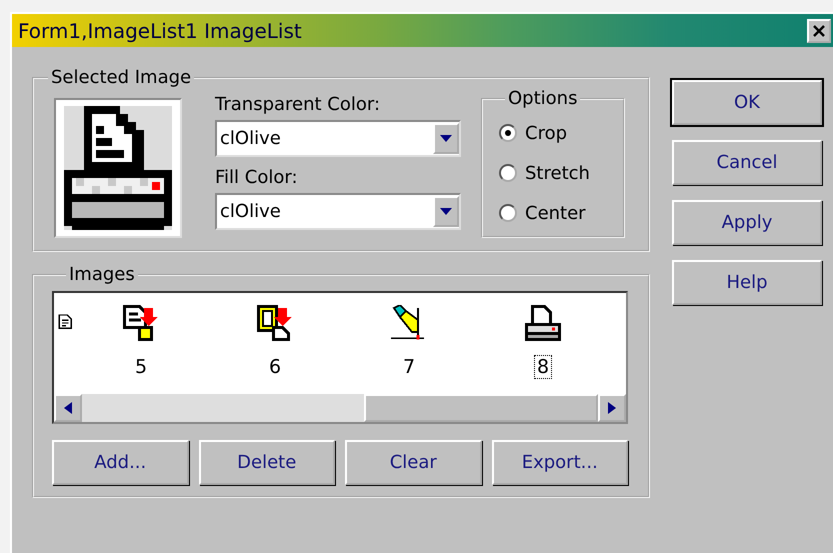 Image resolution: width=833 pixels, height=553 pixels. I want to click on document-paste-icon, so click(141, 323).